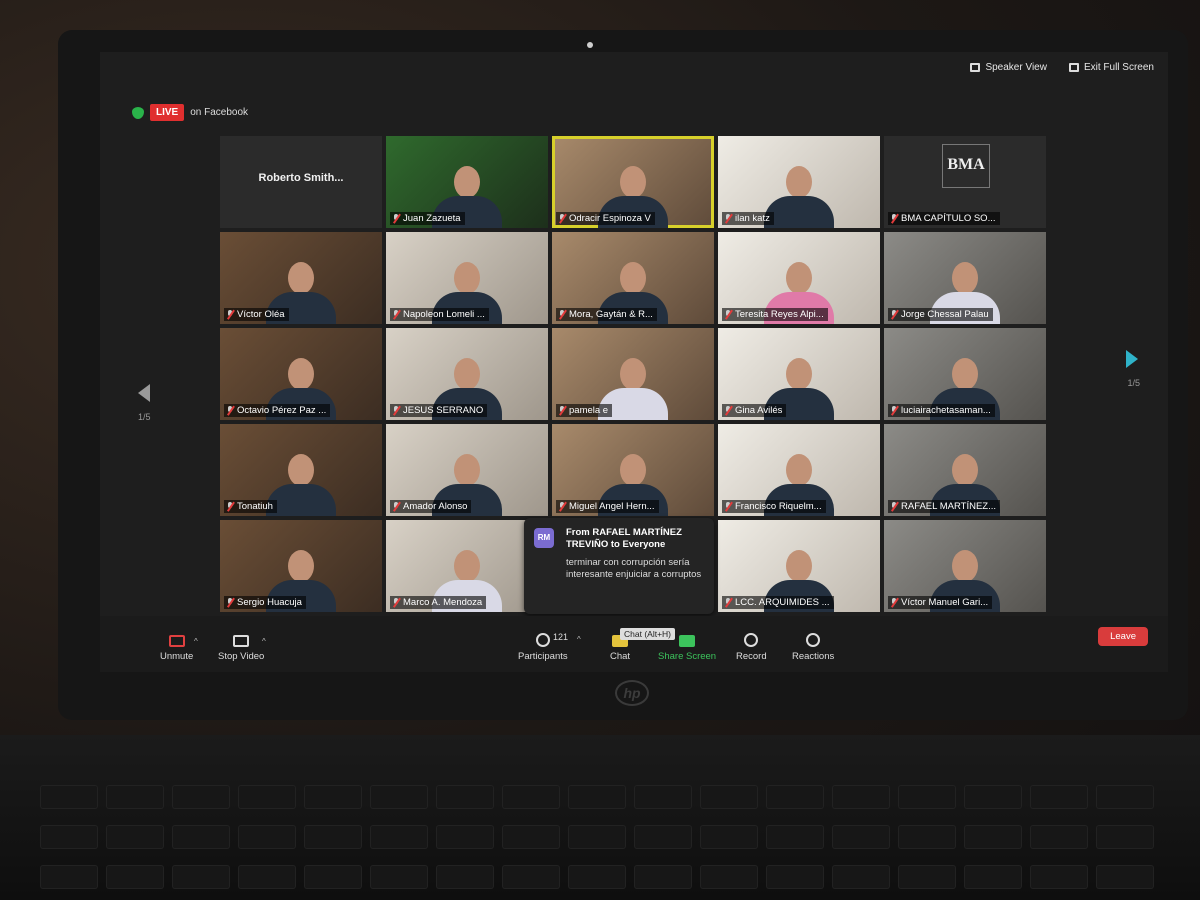 Image resolution: width=1200 pixels, height=900 pixels. Describe the element at coordinates (1111, 67) in the screenshot. I see `exit-full-screen-button: Exit Full Screen` at that location.